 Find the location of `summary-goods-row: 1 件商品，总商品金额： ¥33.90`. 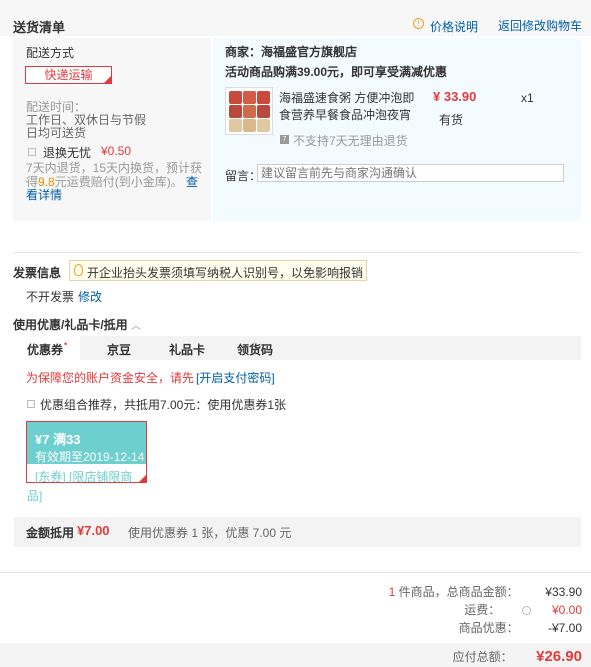

summary-goods-row: 1 件商品，总商品金额： ¥33.90 is located at coordinates (485, 591).